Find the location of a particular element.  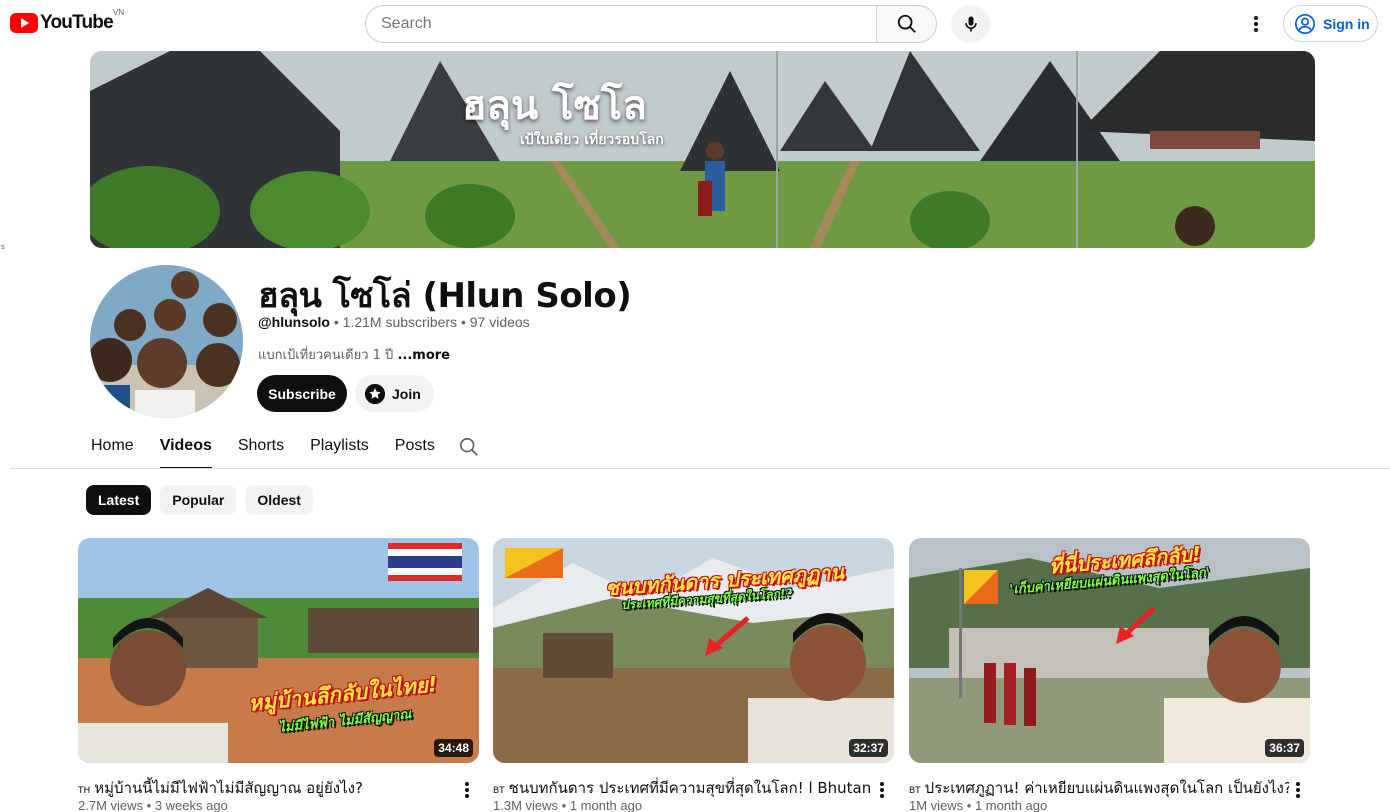

channel-search-button is located at coordinates (469, 449).